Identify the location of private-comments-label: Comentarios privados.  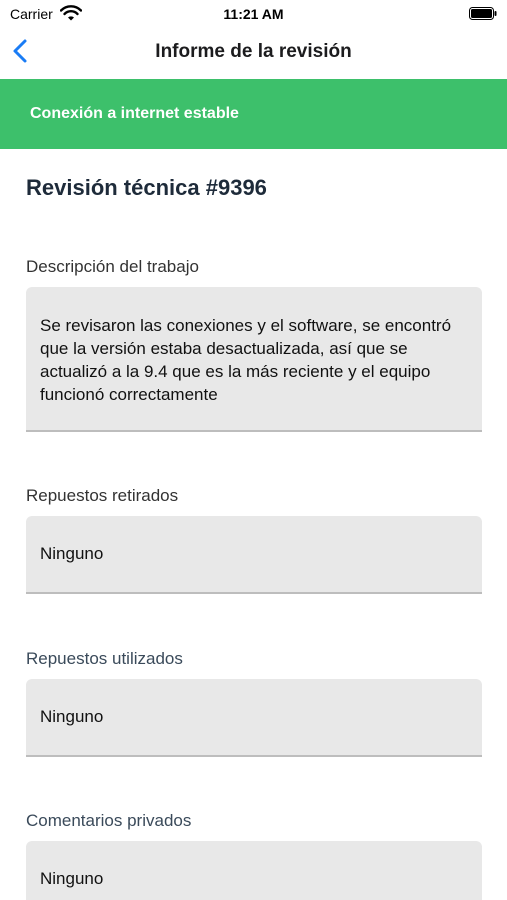
(109, 820).